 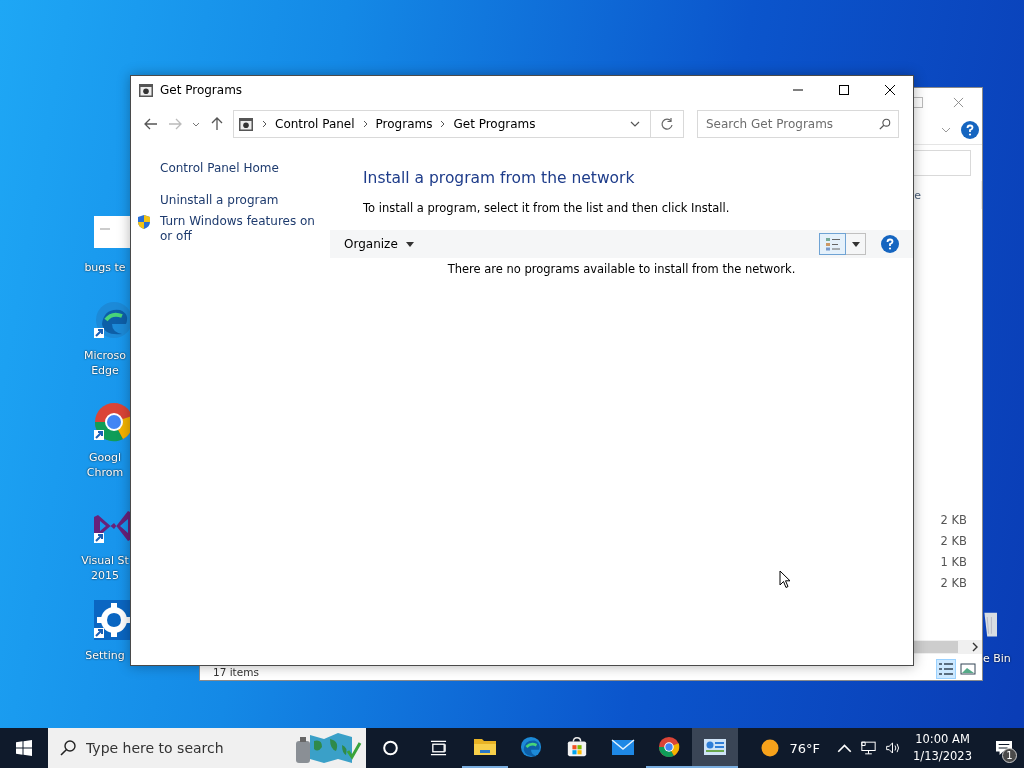 I want to click on refresh-icon, so click(x=667, y=124).